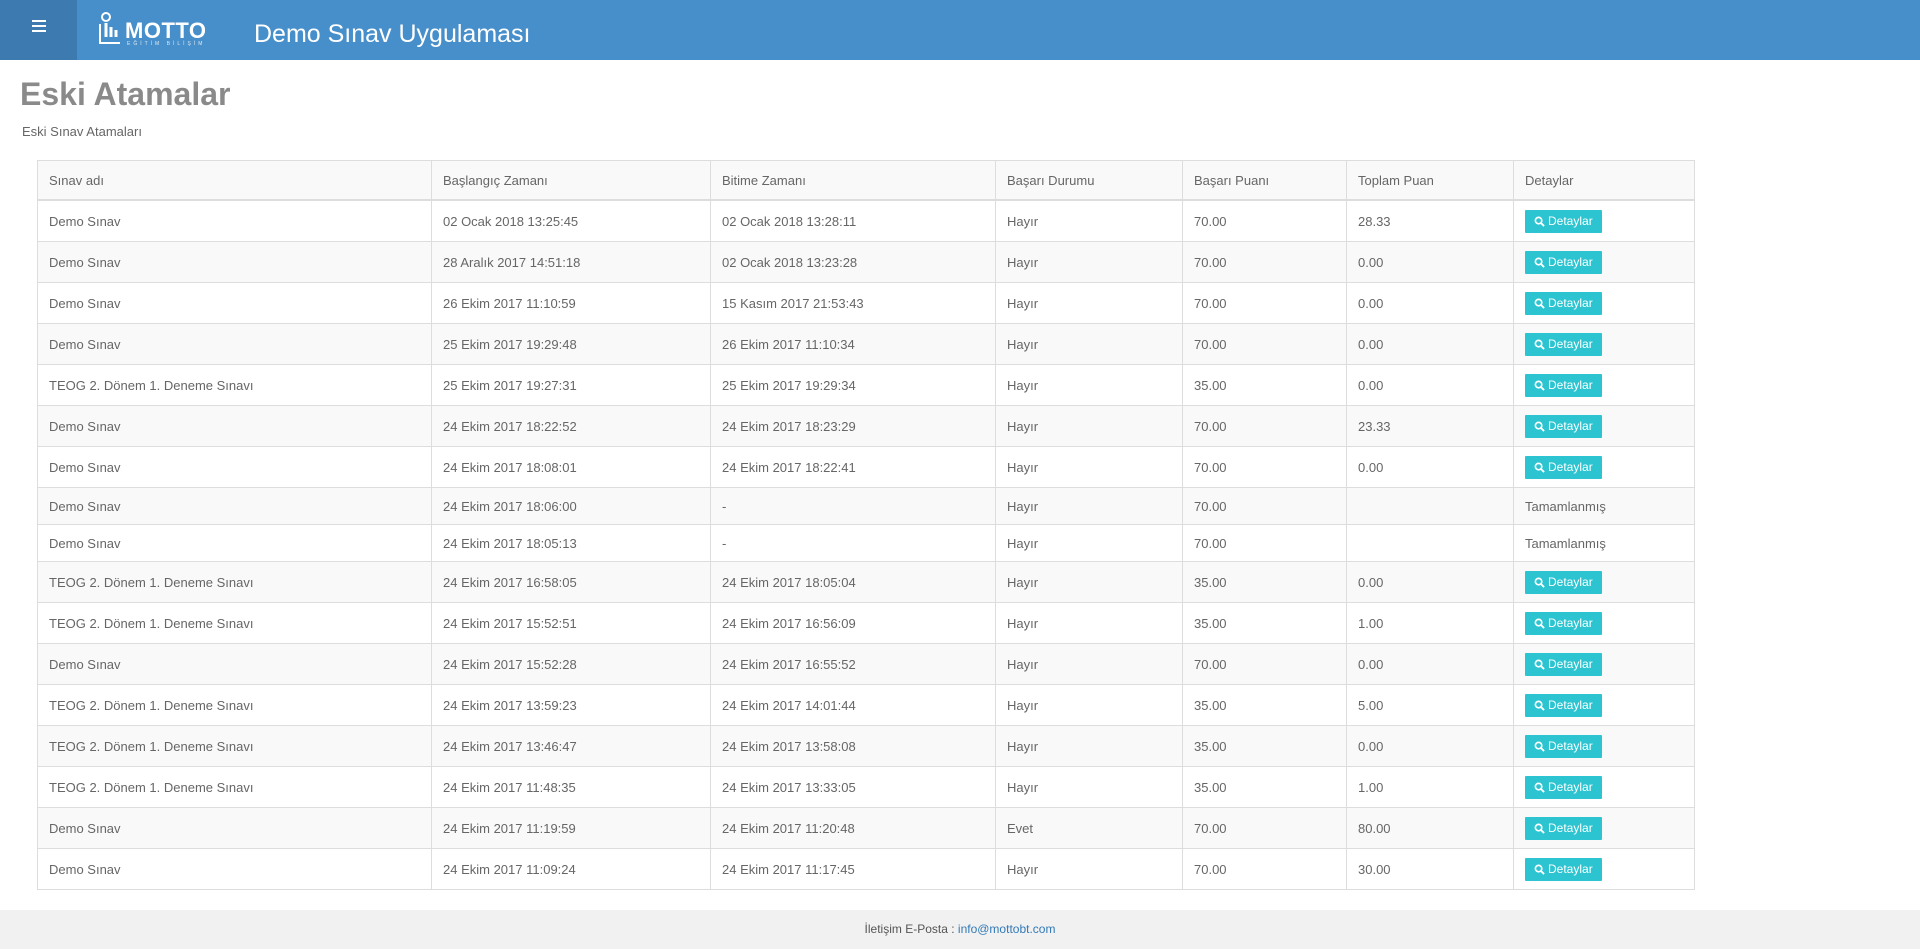 This screenshot has width=1920, height=949. Describe the element at coordinates (571, 746) in the screenshot. I see `cell-start-time: 24 Ekim 2017 13:46:47` at that location.